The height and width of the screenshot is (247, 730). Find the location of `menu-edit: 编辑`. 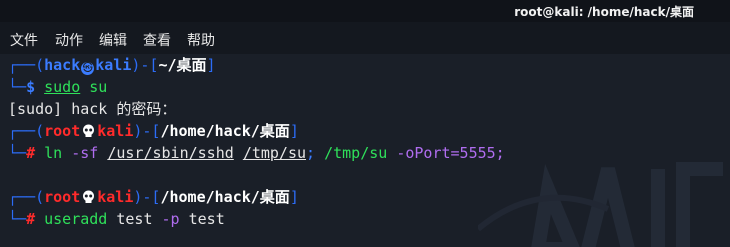

menu-edit: 编辑 is located at coordinates (113, 40).